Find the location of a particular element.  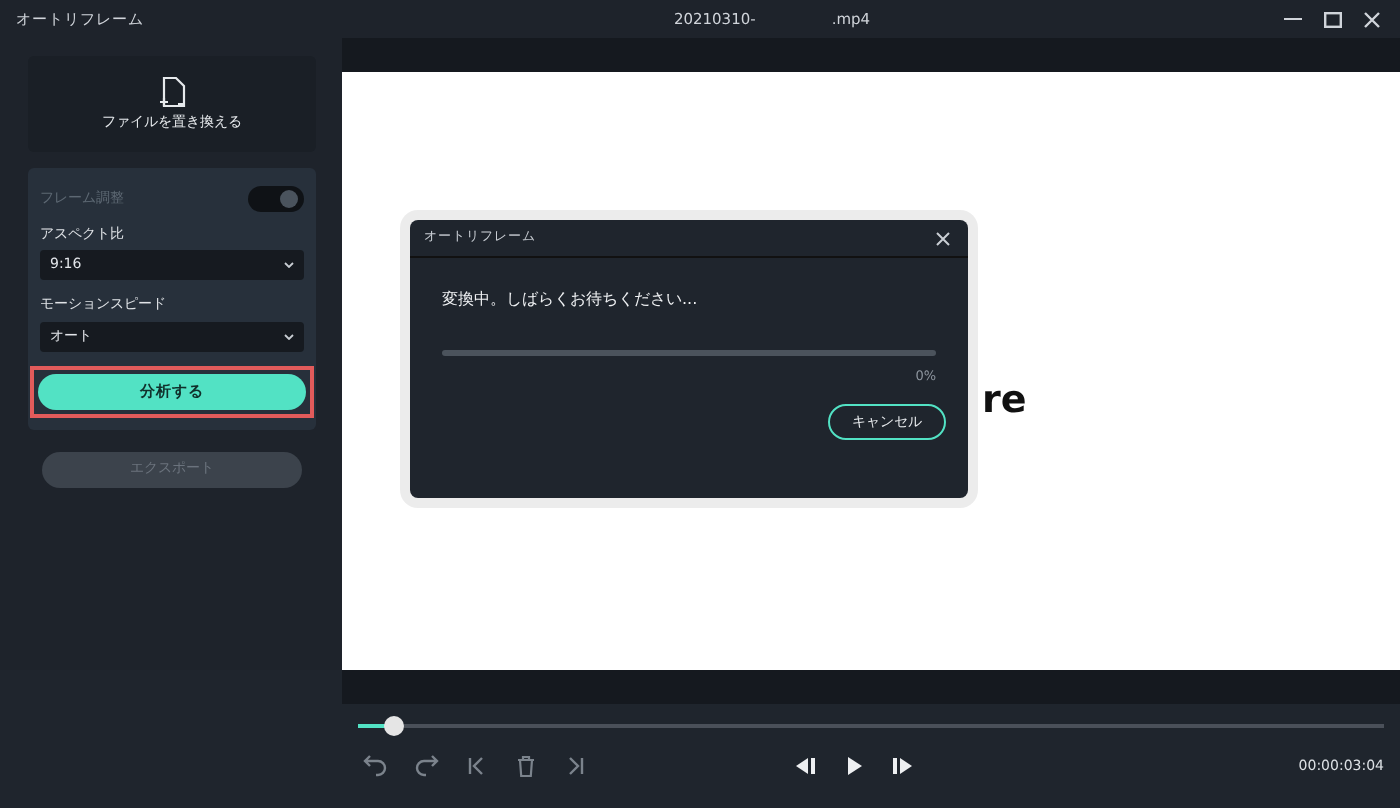

previous-frame-icon is located at coordinates (806, 766).